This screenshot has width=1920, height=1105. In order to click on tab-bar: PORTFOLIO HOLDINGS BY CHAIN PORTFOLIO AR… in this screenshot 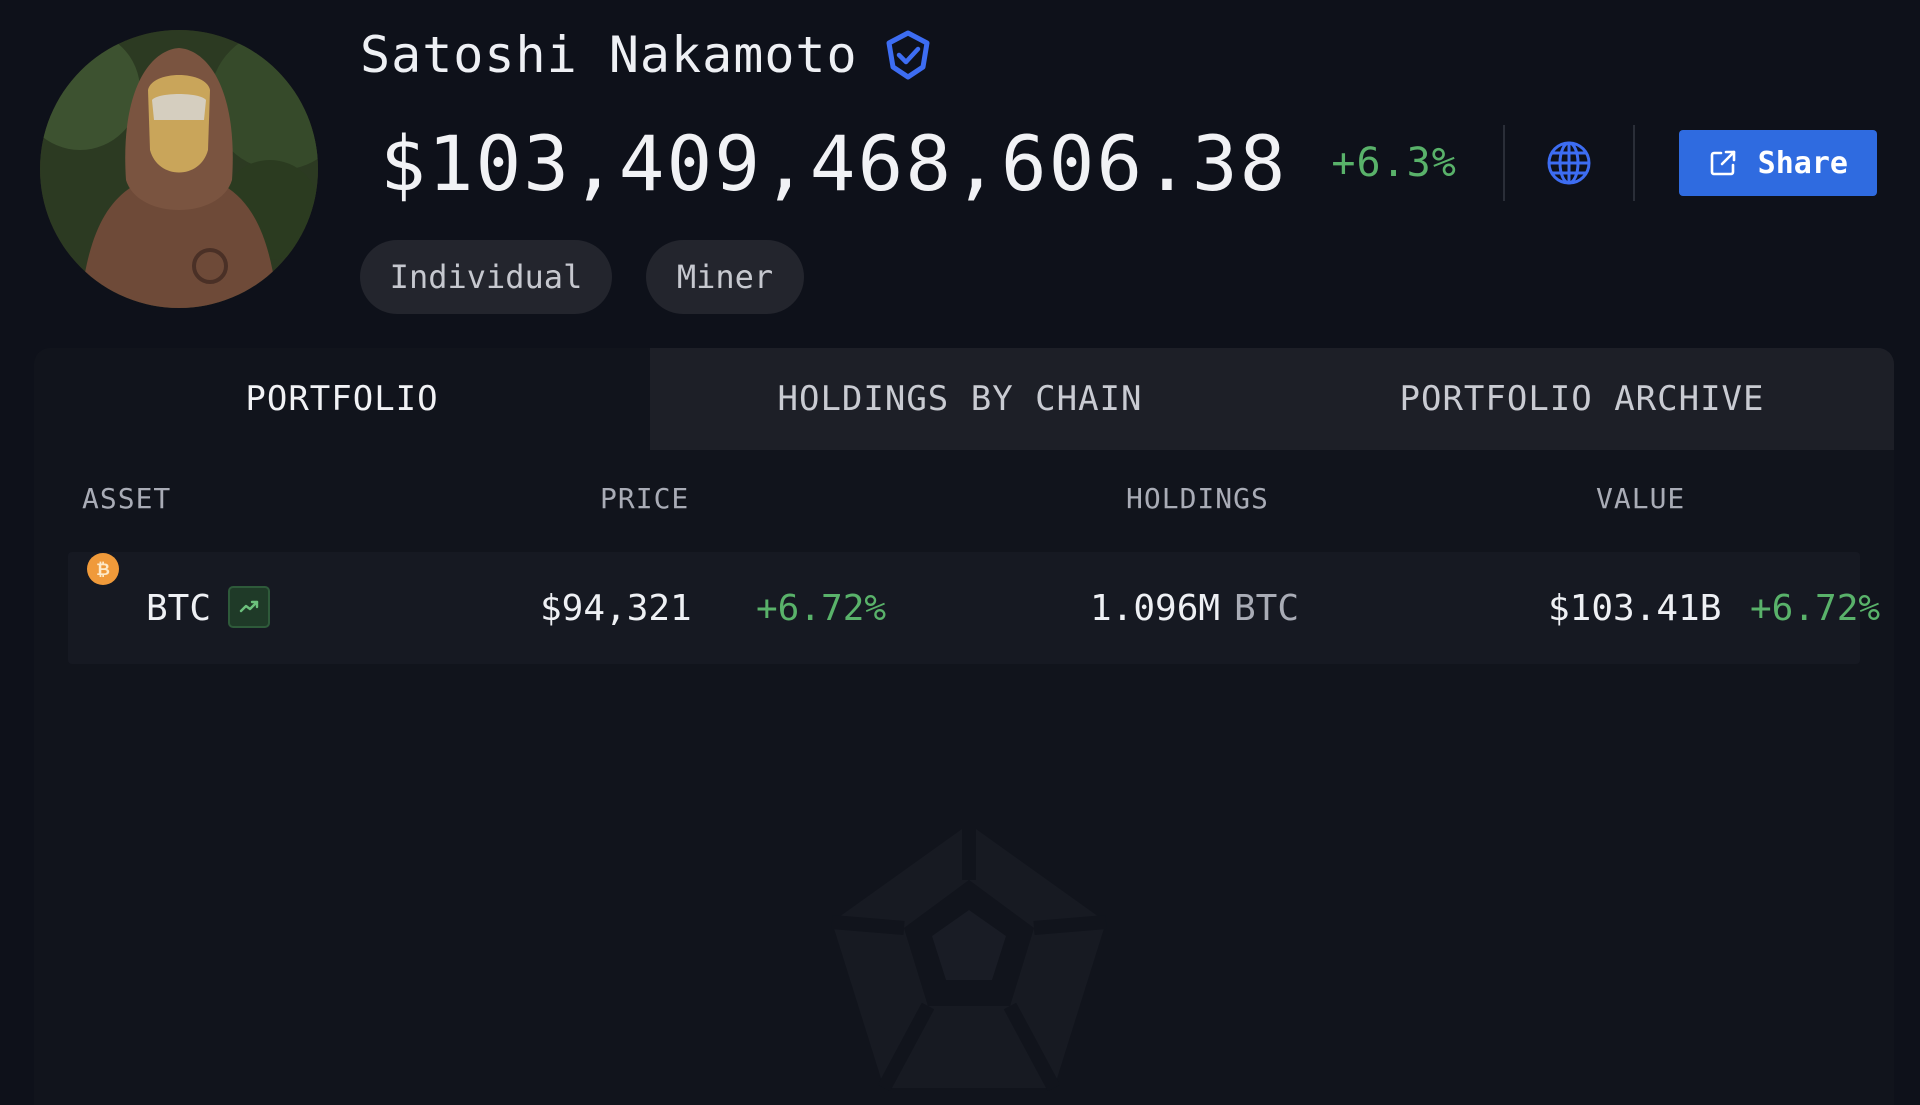, I will do `click(964, 399)`.